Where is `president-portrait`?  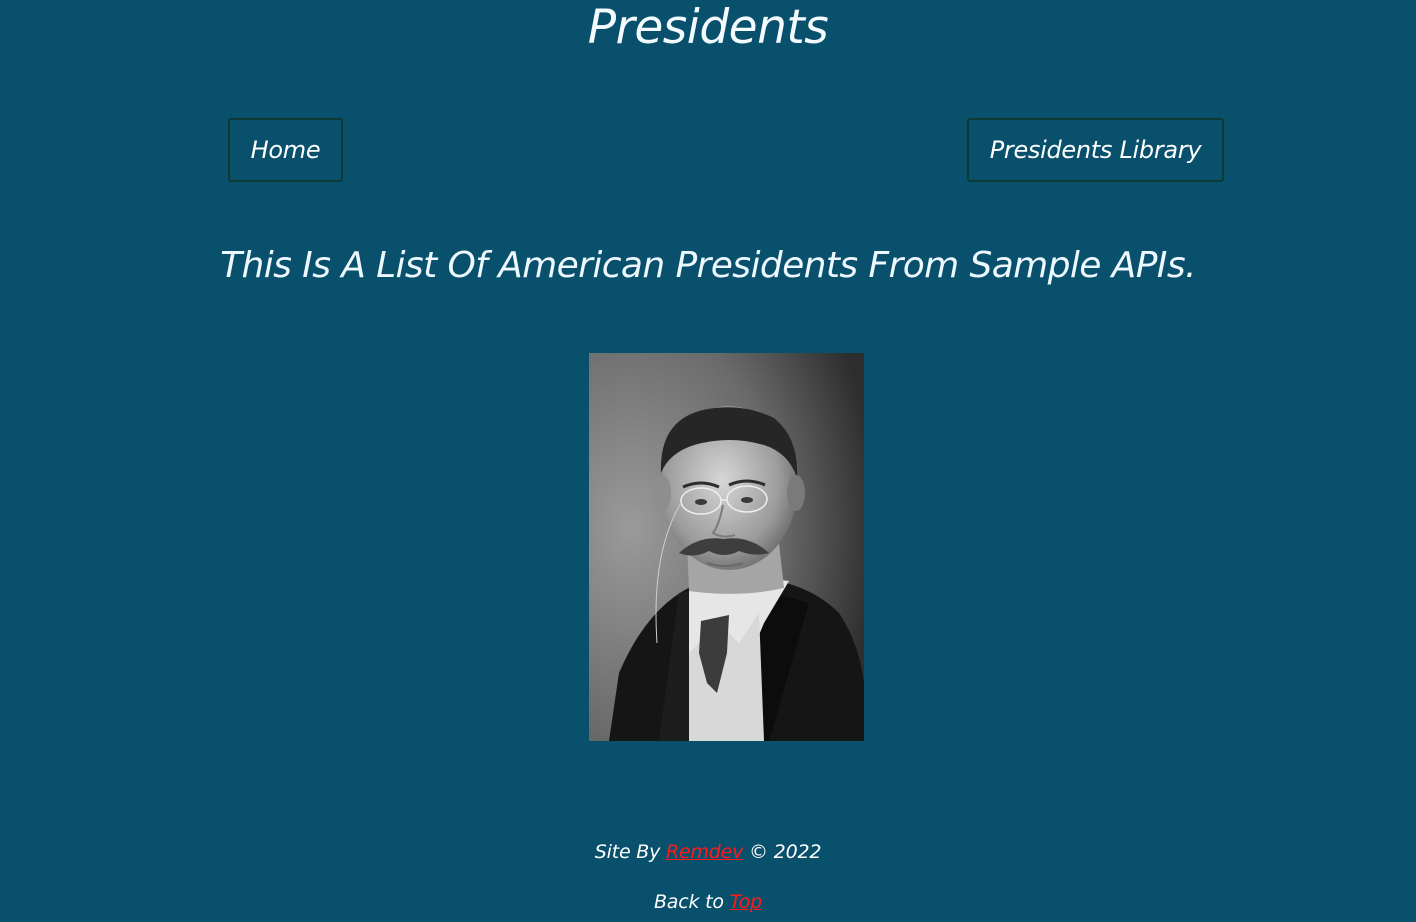
president-portrait is located at coordinates (726, 547).